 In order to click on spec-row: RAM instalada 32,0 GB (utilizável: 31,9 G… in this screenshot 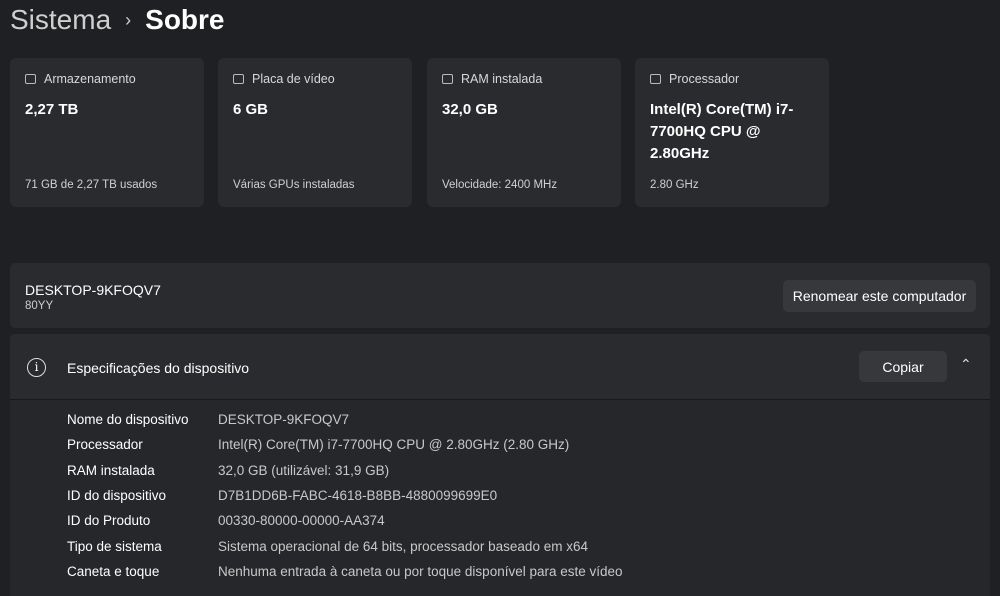, I will do `click(345, 470)`.